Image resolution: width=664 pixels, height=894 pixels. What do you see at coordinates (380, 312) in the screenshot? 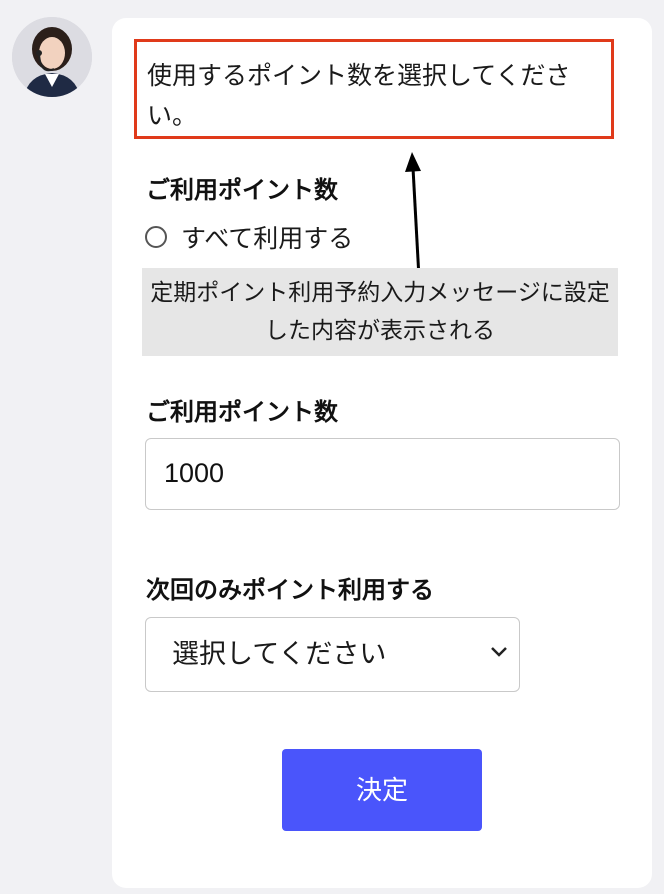
I see `annotation-note: 定期ポイント利用予約入力メッセージに設定した内容が表示される` at bounding box center [380, 312].